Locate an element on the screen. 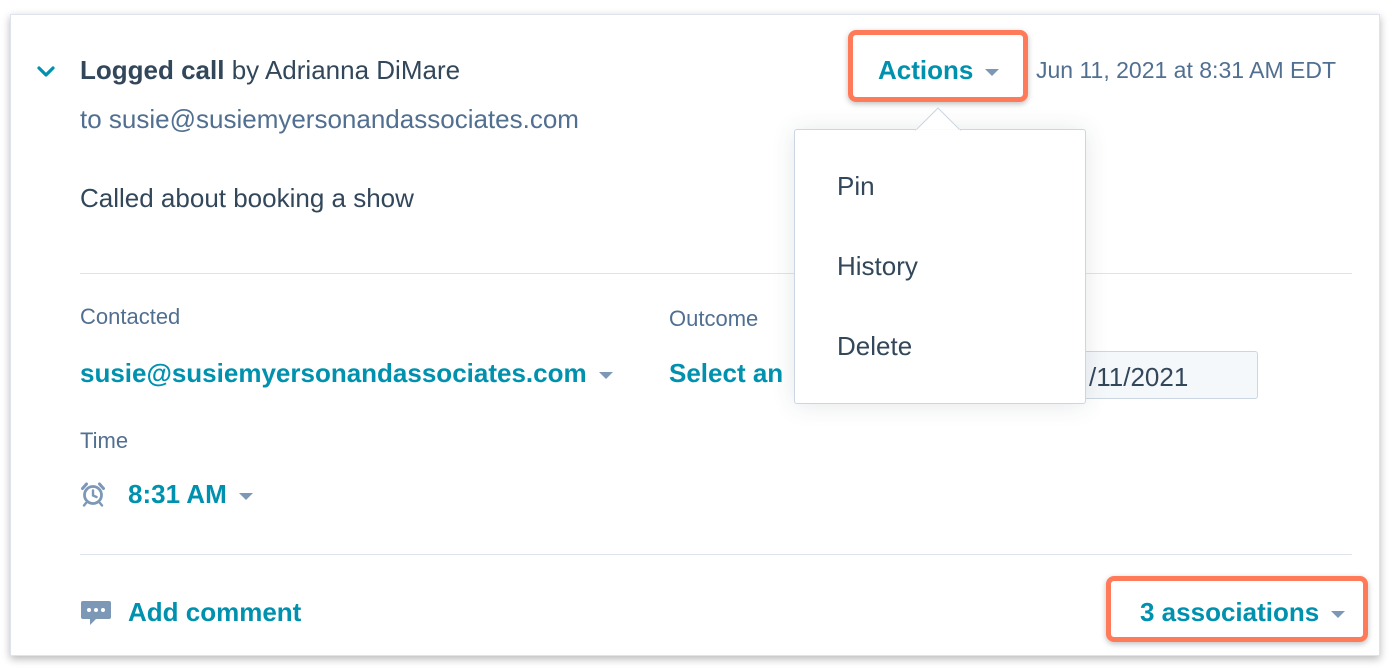  activity-title: Logged call by Adrianna DiMare is located at coordinates (270, 70).